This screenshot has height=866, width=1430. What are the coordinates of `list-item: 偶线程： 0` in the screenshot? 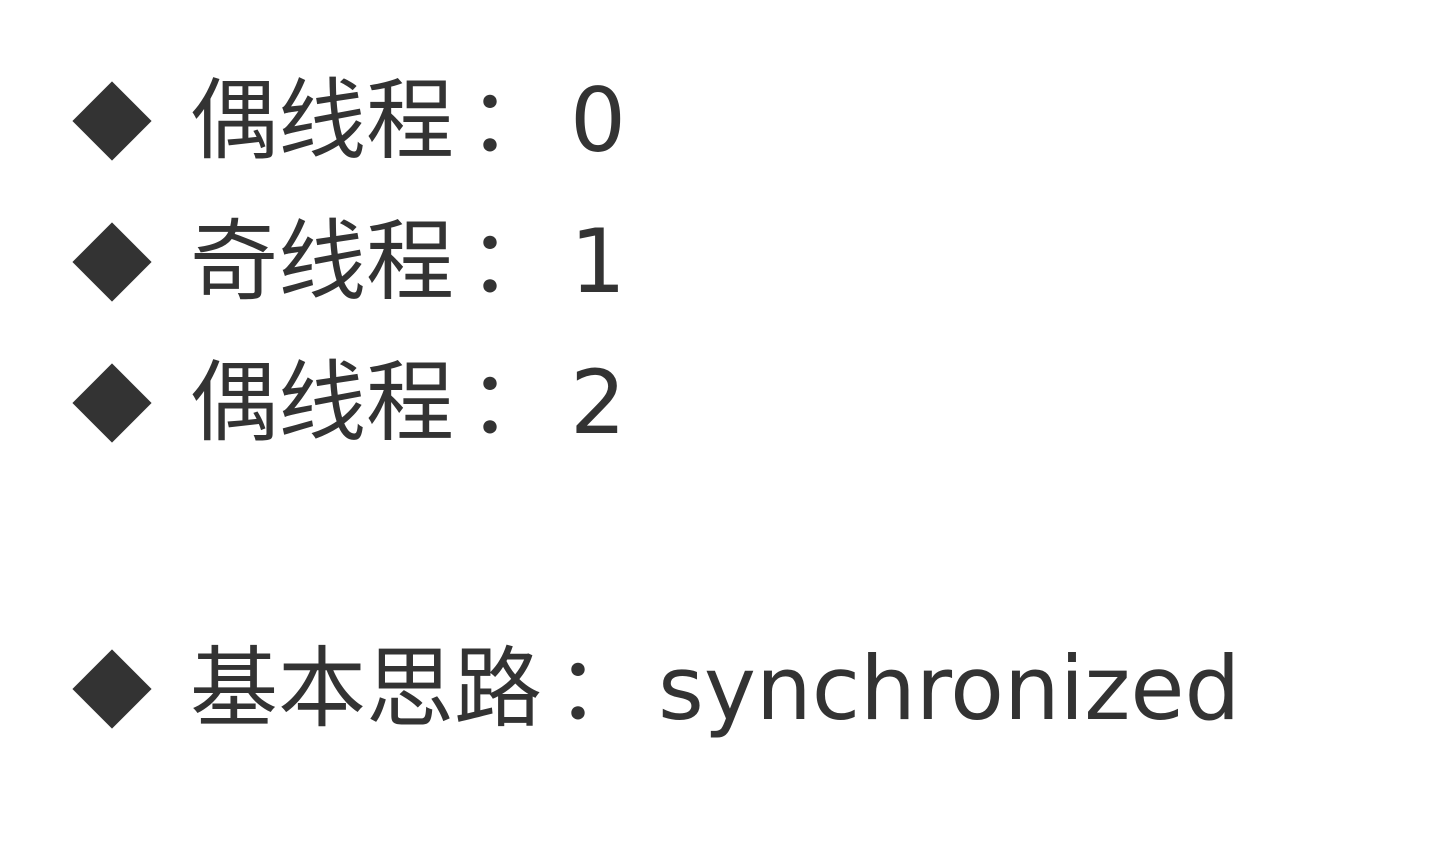 It's located at (349, 121).